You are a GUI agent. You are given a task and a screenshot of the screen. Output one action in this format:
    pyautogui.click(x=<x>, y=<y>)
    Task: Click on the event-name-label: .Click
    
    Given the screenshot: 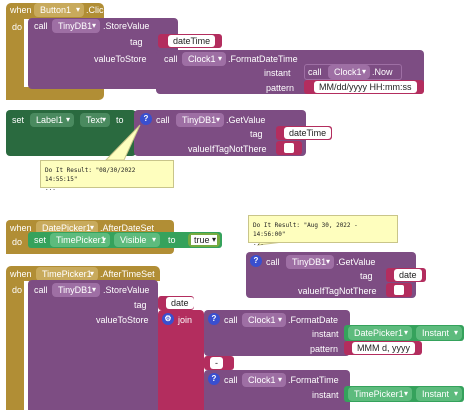 What is the action you would take?
    pyautogui.click(x=97, y=10)
    